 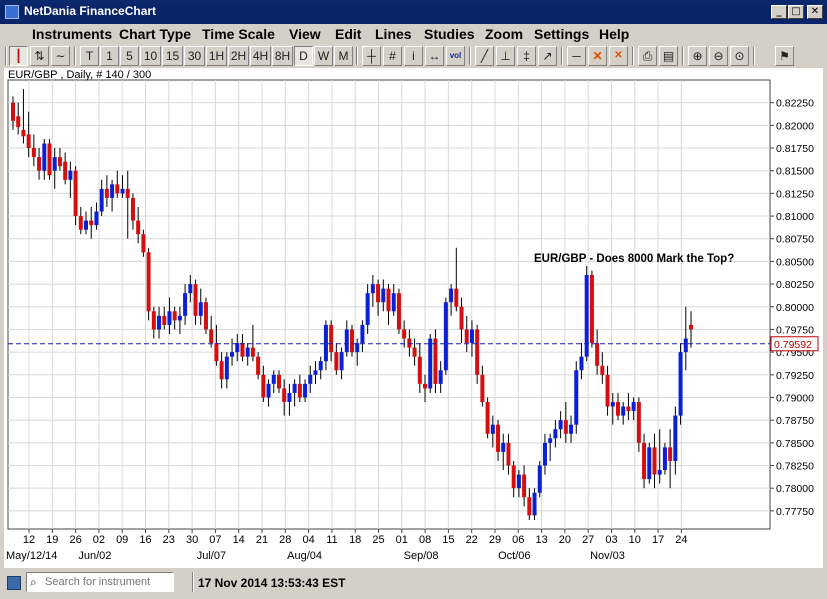 What do you see at coordinates (272, 583) in the screenshot?
I see `status-datetime: 17 Nov 2014 13:53:43 EST` at bounding box center [272, 583].